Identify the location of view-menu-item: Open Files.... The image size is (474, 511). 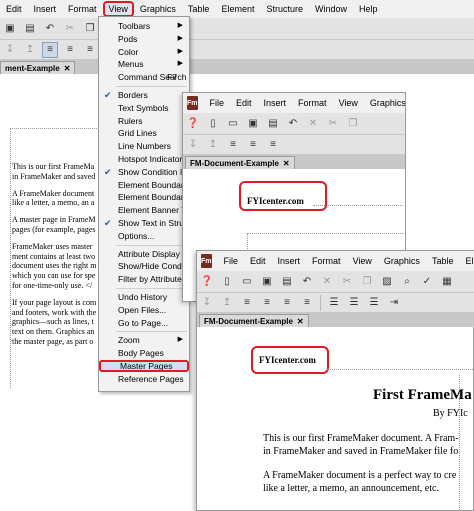
(144, 310).